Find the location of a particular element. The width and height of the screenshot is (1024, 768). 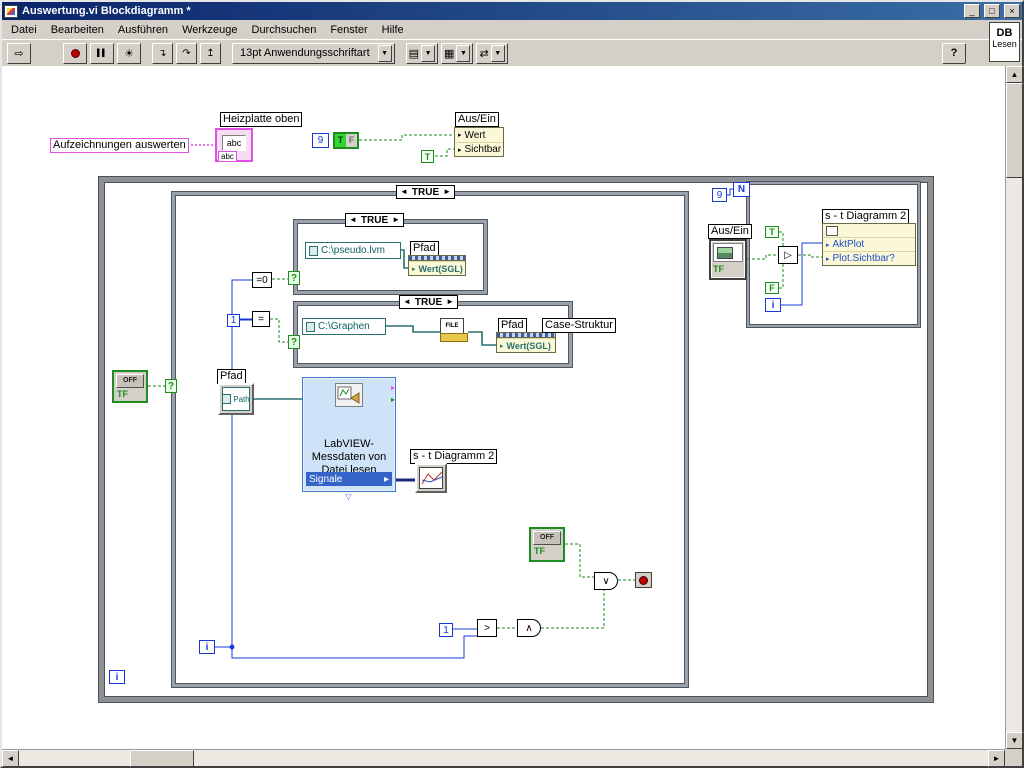

horizontal-scroll-thumb is located at coordinates (162, 758).